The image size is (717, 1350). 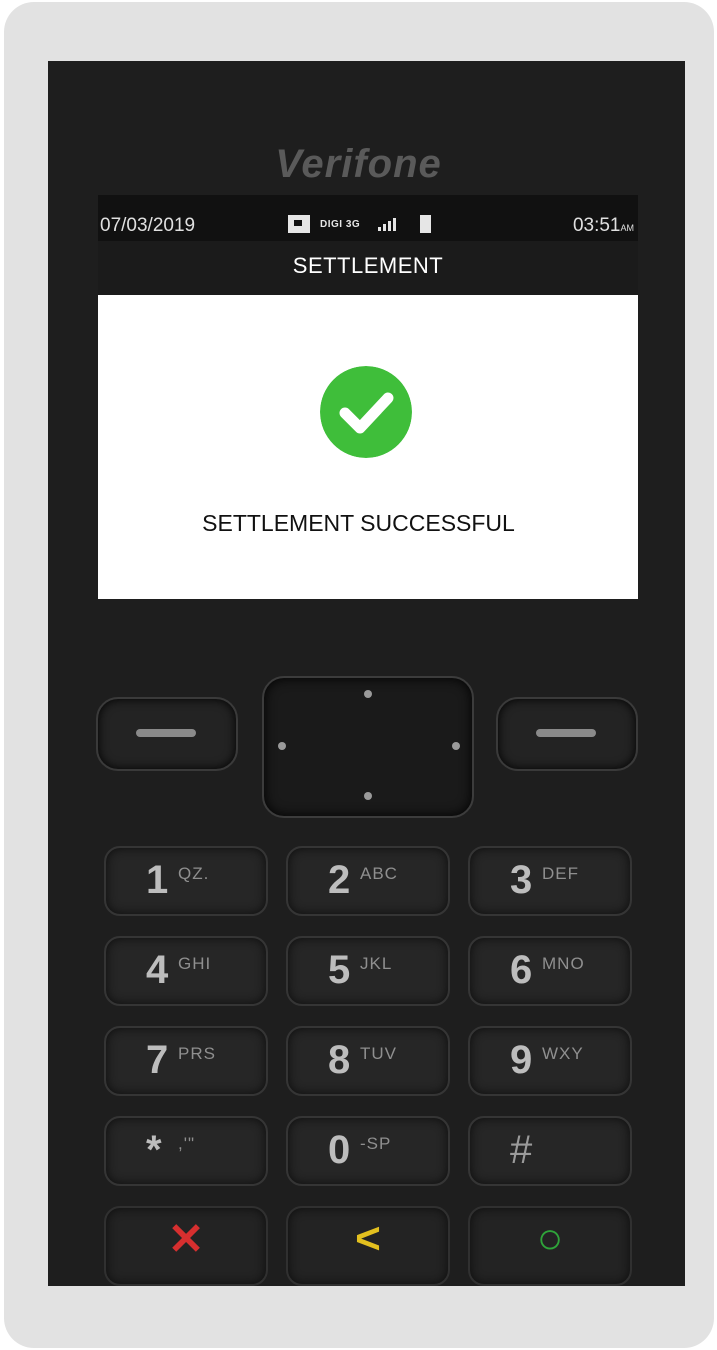 What do you see at coordinates (368, 694) in the screenshot?
I see `nav-up-dot-icon` at bounding box center [368, 694].